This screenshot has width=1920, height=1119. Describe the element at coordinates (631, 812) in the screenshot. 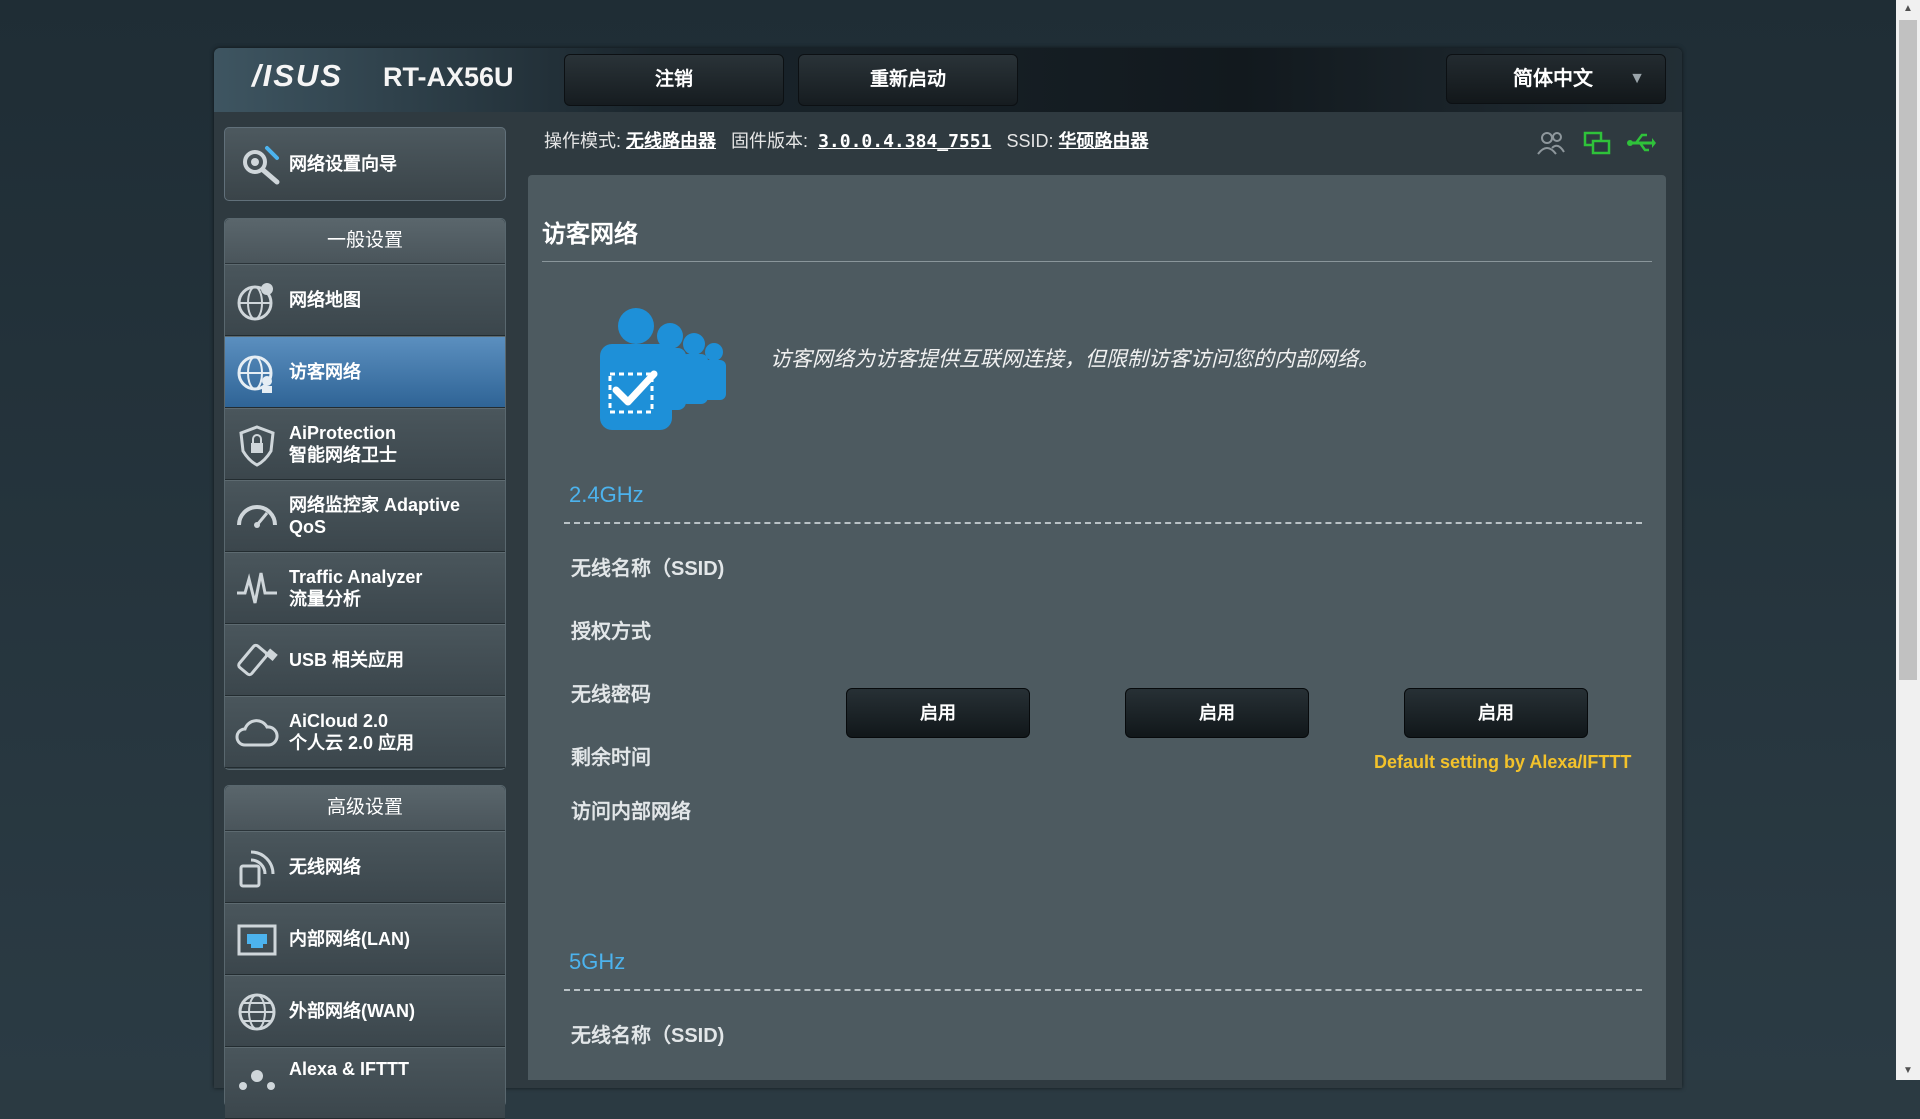

I see `row-label-intranet-access: 访问内部网络` at that location.